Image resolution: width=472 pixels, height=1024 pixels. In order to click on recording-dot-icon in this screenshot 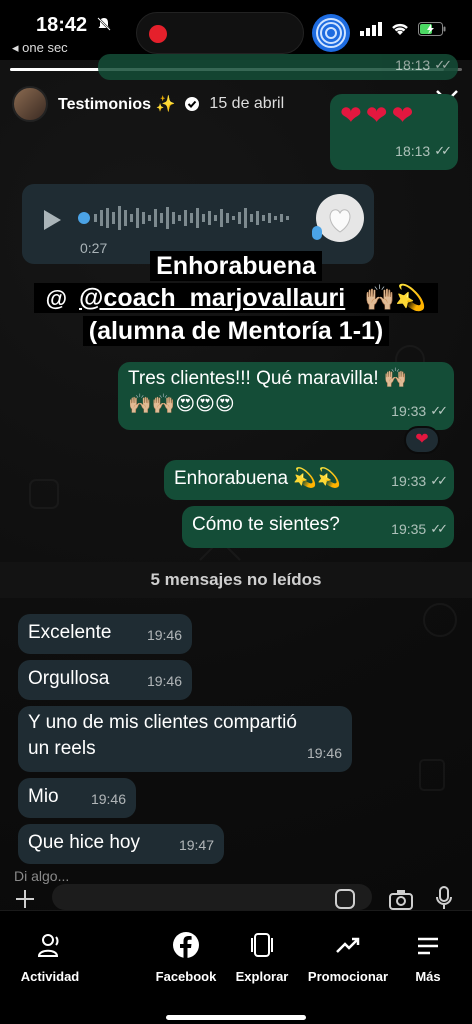, I will do `click(158, 34)`.